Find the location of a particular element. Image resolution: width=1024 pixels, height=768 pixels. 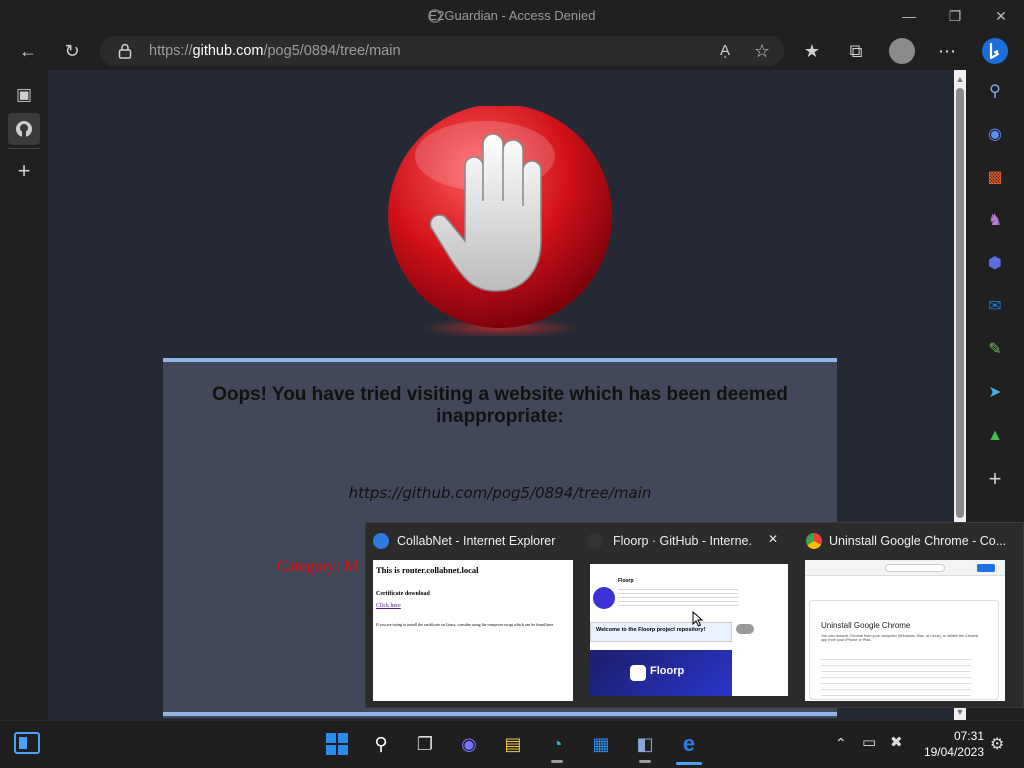

tools-icon: ▩ is located at coordinates (995, 178).